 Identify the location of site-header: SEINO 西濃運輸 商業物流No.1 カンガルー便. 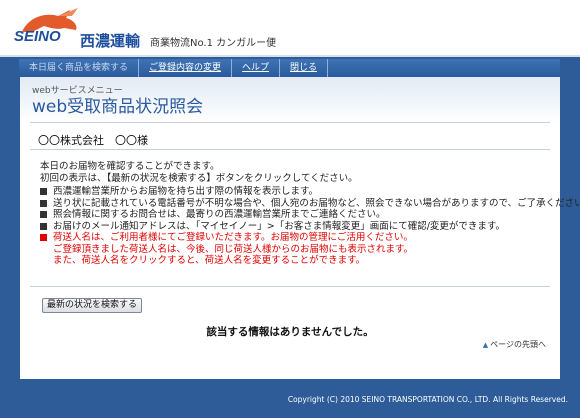
(290, 28).